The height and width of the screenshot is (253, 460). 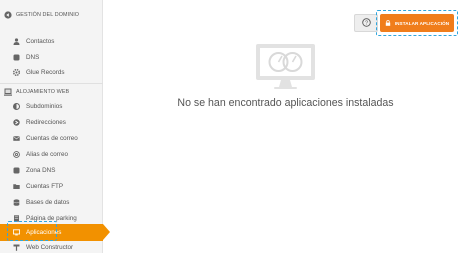 What do you see at coordinates (8, 92) in the screenshot?
I see `server-icon` at bounding box center [8, 92].